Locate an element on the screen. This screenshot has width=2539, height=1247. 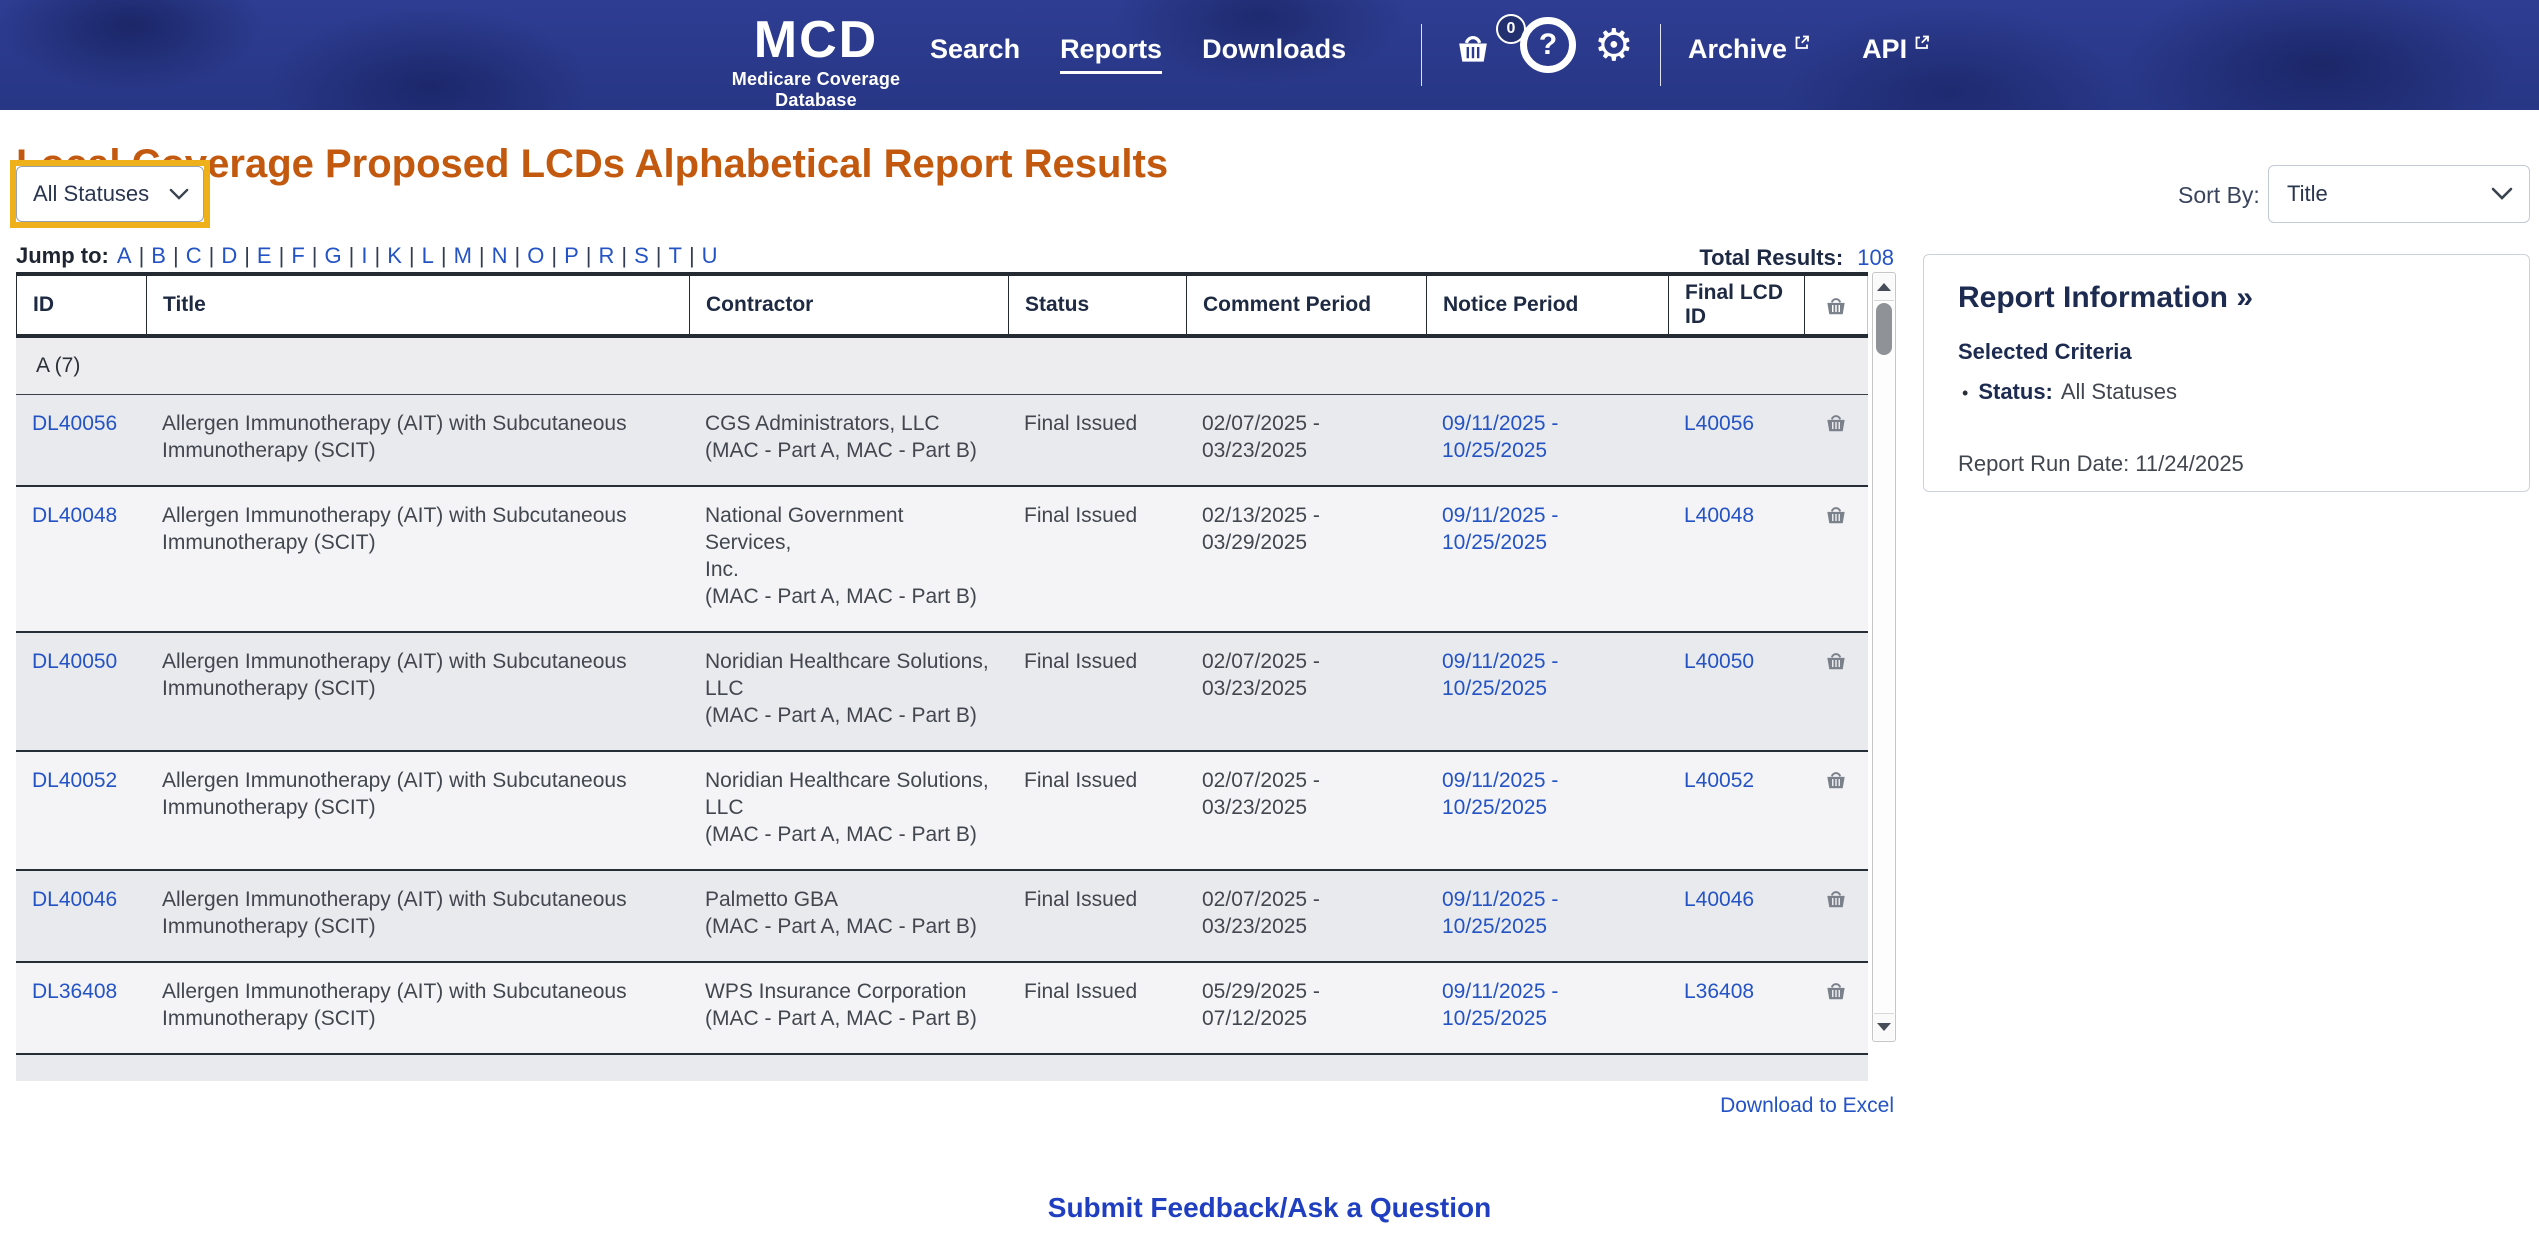
gear-icon: ⚙ is located at coordinates (1613, 46).